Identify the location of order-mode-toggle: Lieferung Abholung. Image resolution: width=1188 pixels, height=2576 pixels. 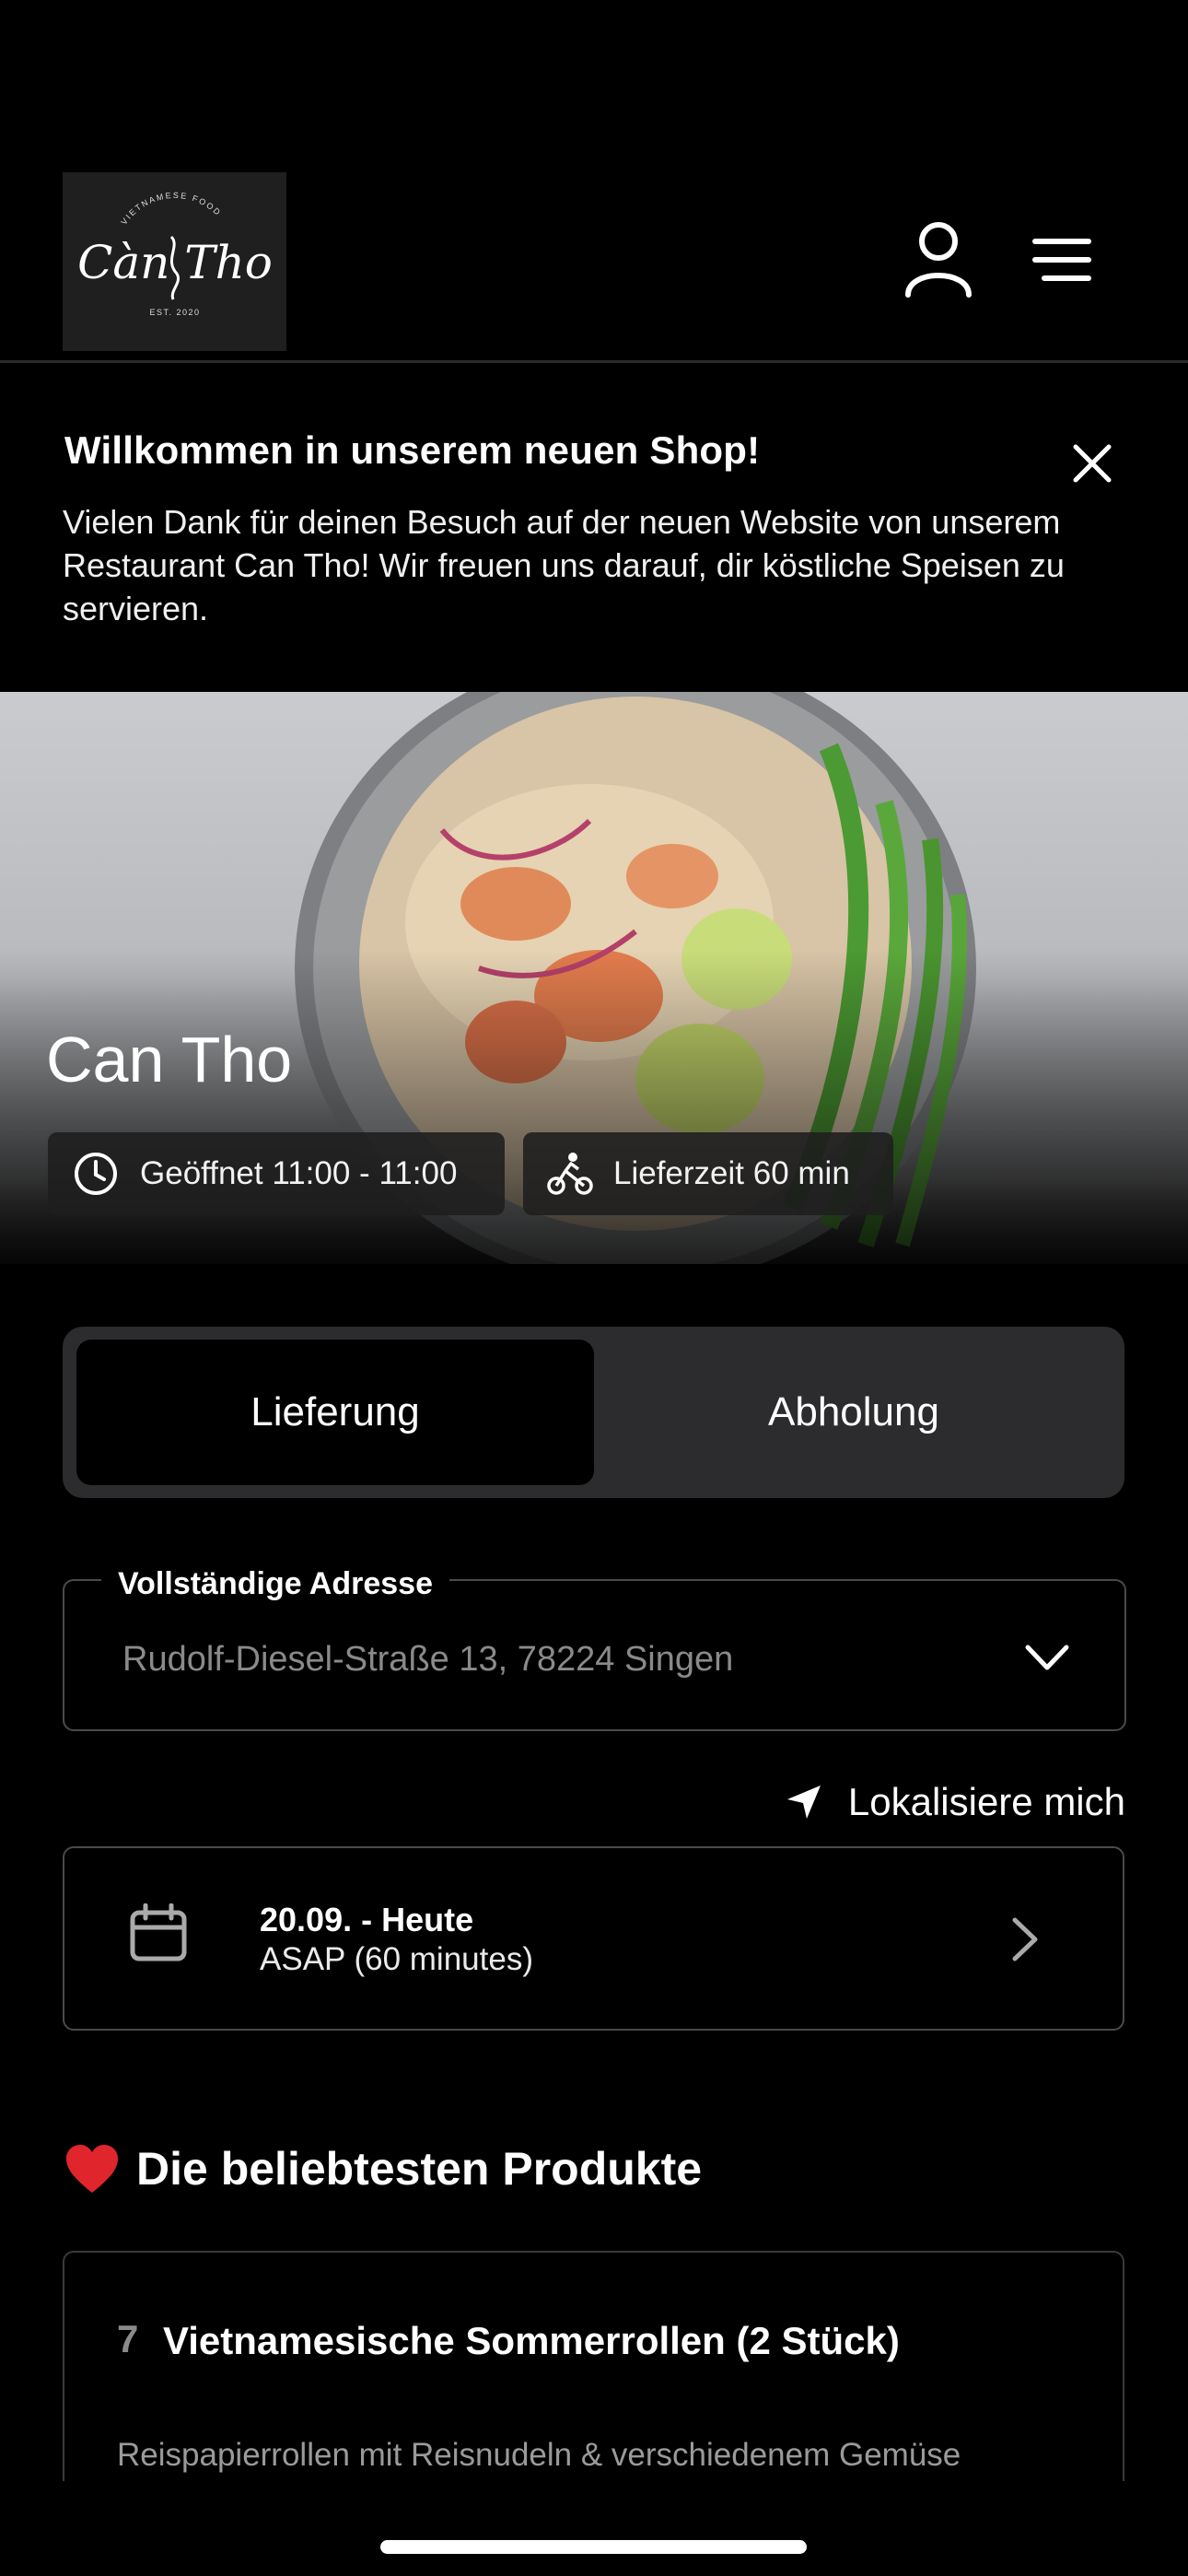
(593, 1412).